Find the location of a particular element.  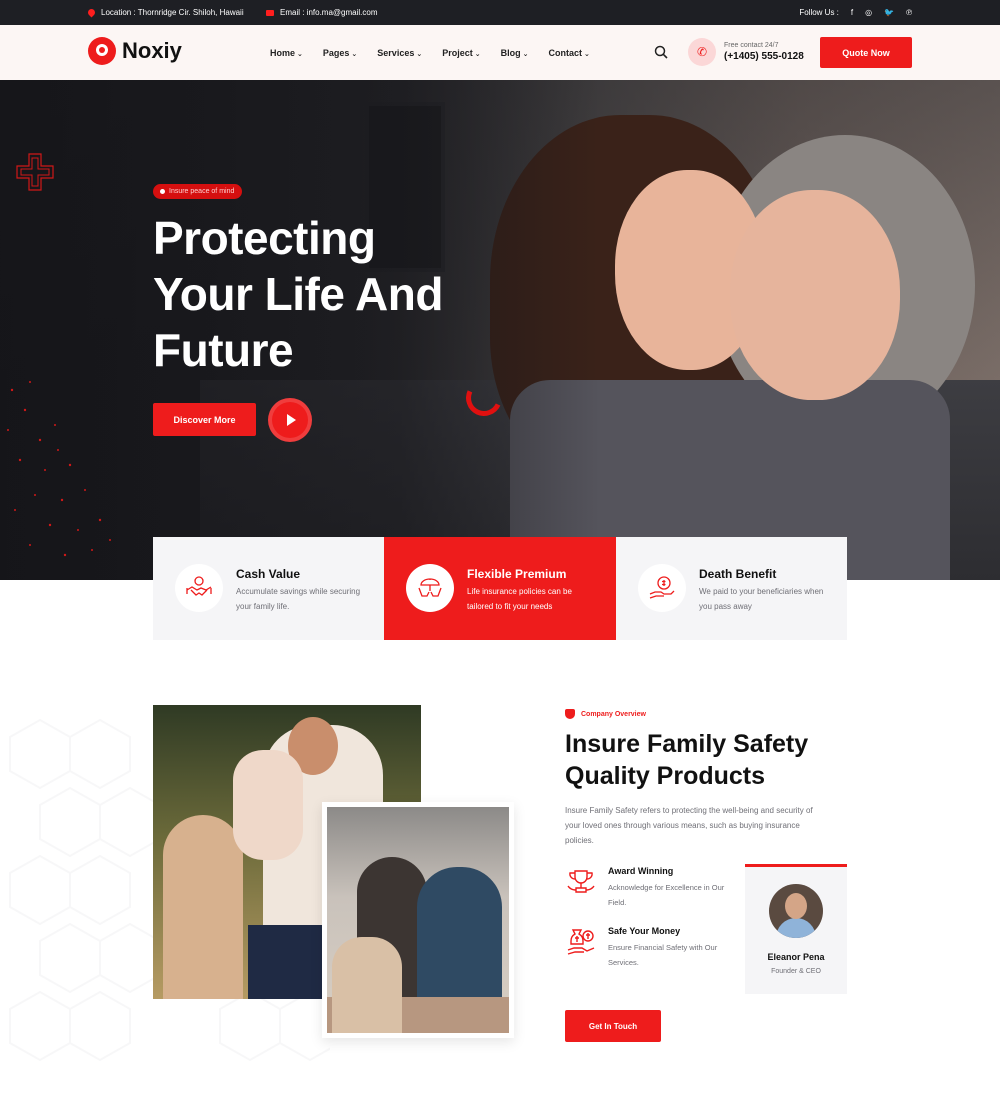

email-text: Email : info.ma@gmail.com is located at coordinates (328, 12).